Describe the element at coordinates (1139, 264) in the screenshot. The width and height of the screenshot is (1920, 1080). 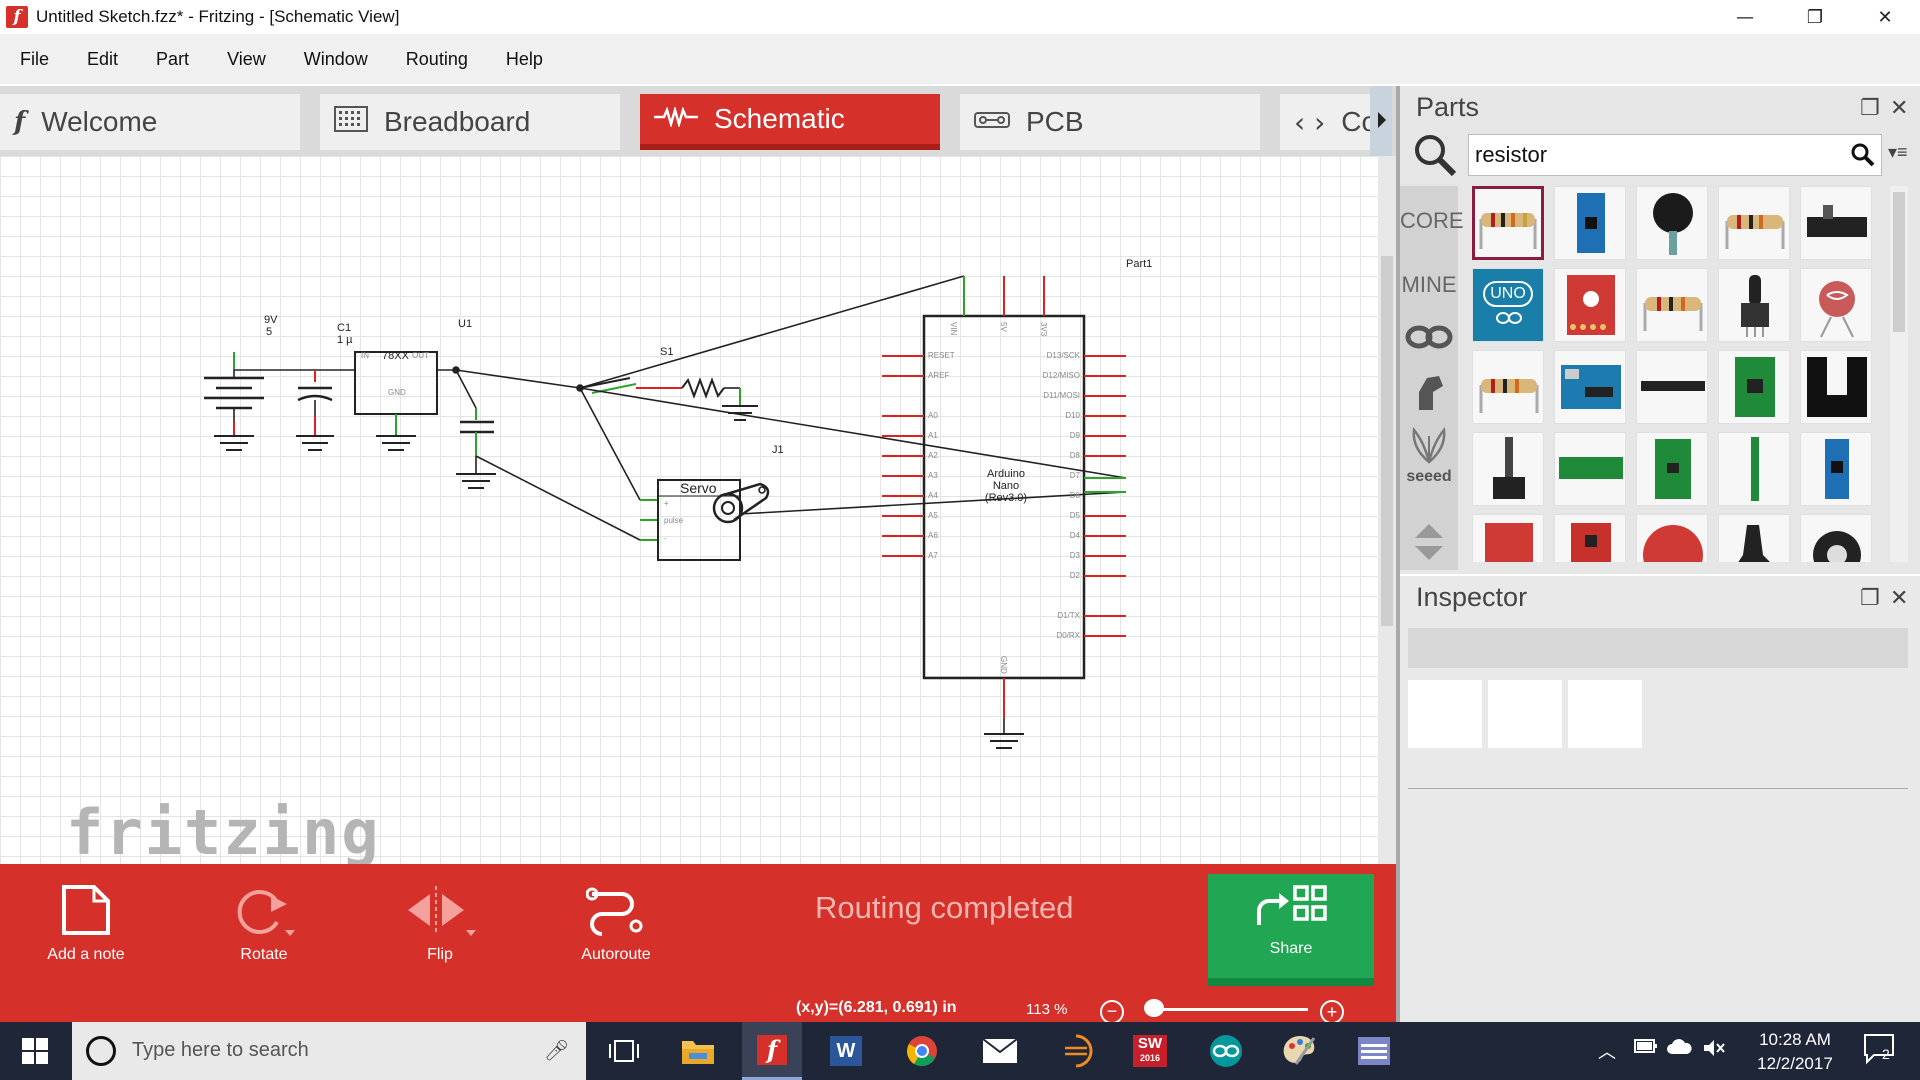
I see `arduino-ref-label: Part1` at that location.